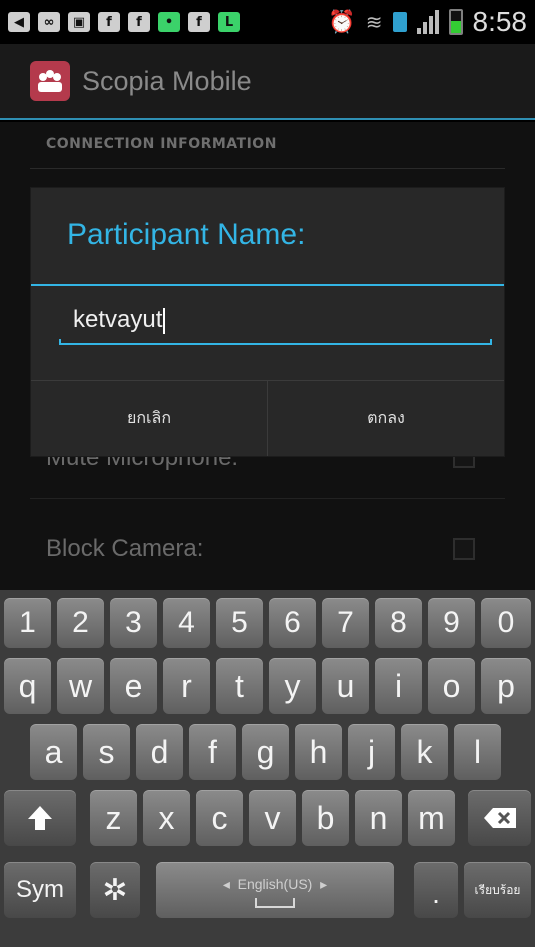 The height and width of the screenshot is (947, 535). What do you see at coordinates (436, 893) in the screenshot?
I see `period-label: .` at bounding box center [436, 893].